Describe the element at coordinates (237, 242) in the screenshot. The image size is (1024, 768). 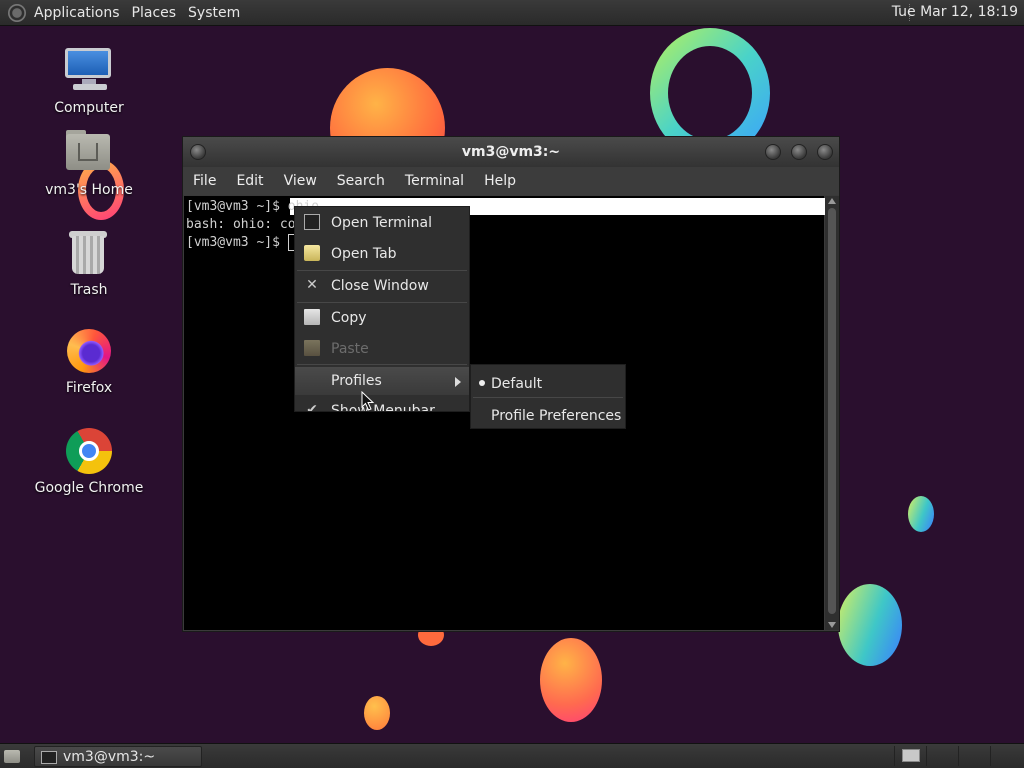
I see `terminal-line: [vm3@vm3 ~]$` at that location.